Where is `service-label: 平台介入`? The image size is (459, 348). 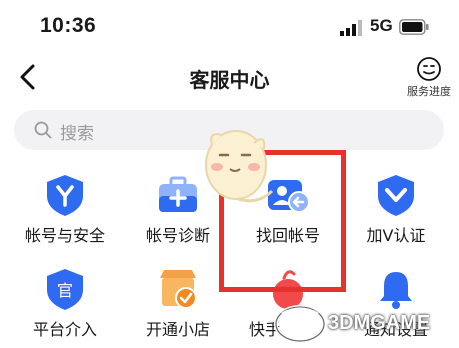
service-label: 平台介入 is located at coordinates (64, 329).